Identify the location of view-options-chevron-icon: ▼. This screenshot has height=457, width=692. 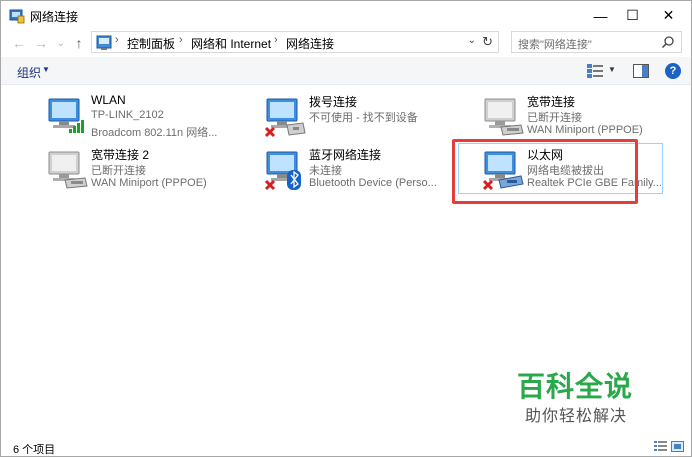
(612, 69).